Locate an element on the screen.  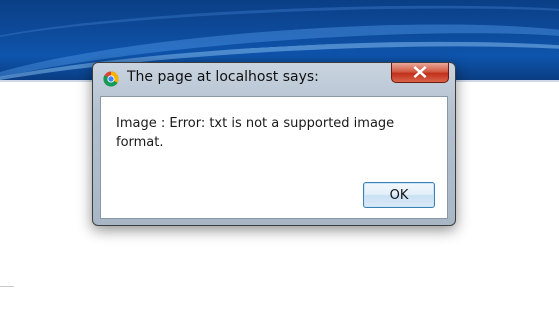
close-icon is located at coordinates (420, 72).